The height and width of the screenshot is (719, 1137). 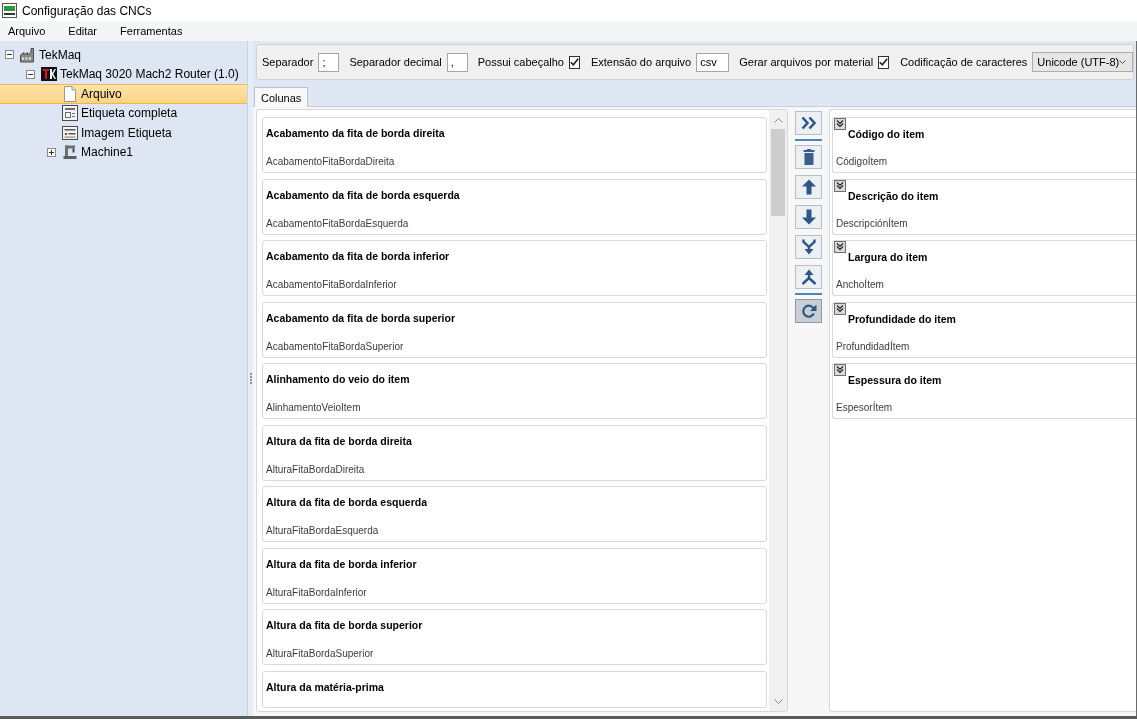 I want to click on column-field-name: AlturaFitaBordaInferior, so click(x=316, y=592).